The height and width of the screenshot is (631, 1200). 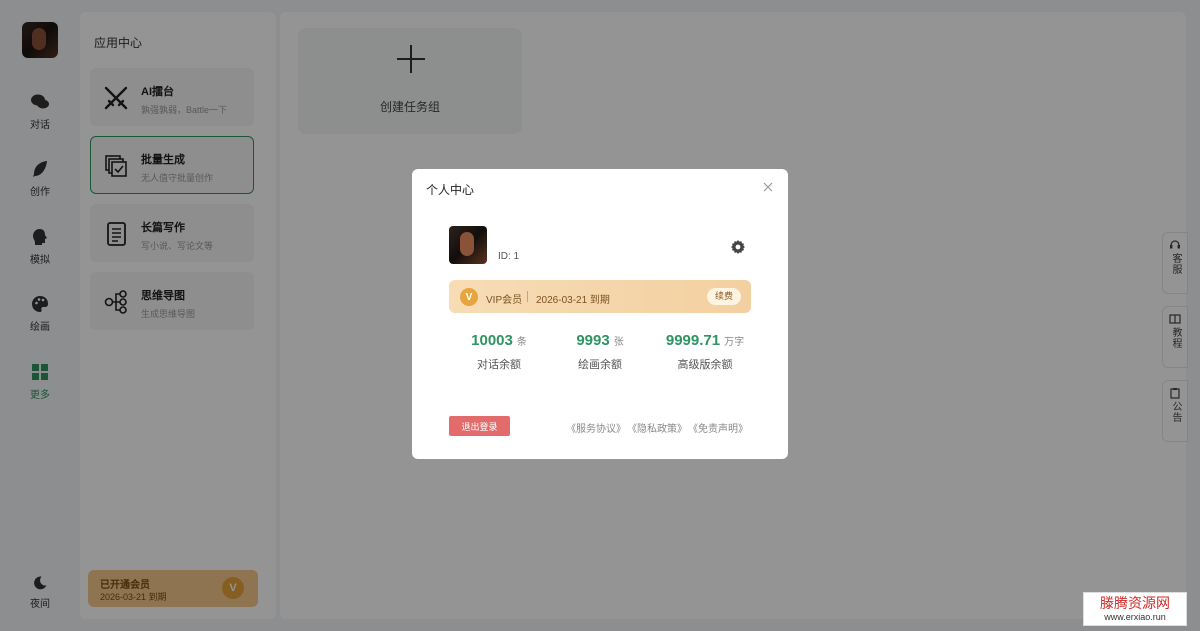 What do you see at coordinates (600, 352) in the screenshot?
I see `stat-paint-balance: 9993 张 绘画余额` at bounding box center [600, 352].